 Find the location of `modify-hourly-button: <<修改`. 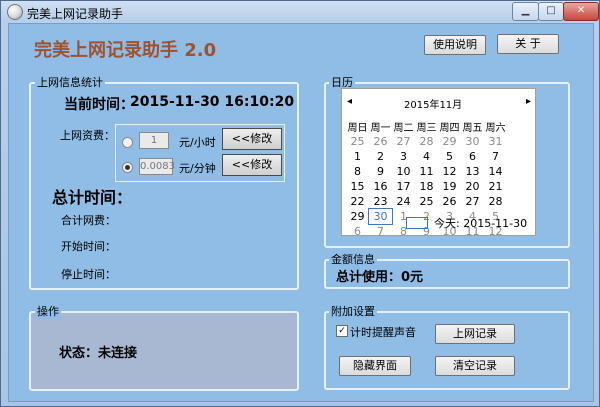

modify-hourly-button: <<修改 is located at coordinates (252, 139).